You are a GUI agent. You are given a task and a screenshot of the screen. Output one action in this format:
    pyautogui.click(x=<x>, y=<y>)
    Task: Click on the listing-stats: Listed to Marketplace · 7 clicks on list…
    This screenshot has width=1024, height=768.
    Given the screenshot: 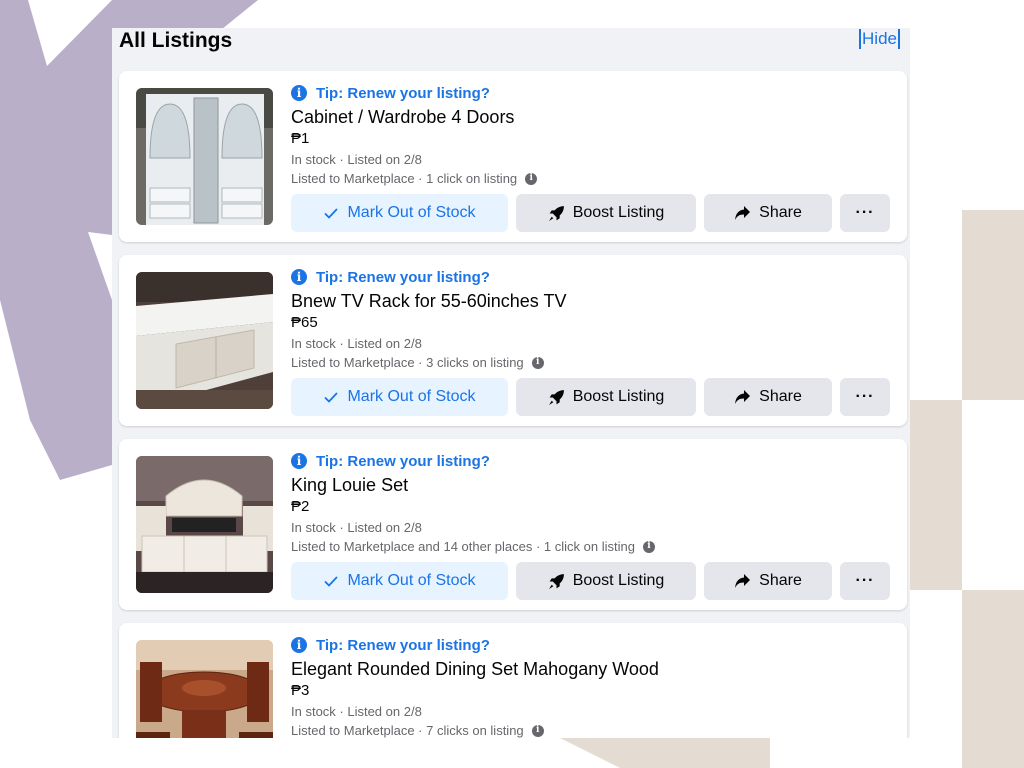 What is the action you would take?
    pyautogui.click(x=407, y=730)
    